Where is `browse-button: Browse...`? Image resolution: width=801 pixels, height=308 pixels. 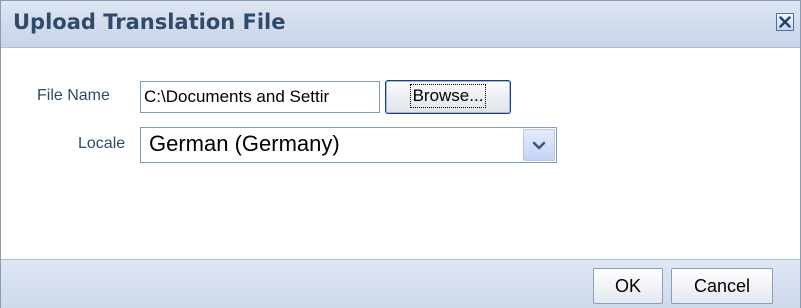 browse-button: Browse... is located at coordinates (448, 97).